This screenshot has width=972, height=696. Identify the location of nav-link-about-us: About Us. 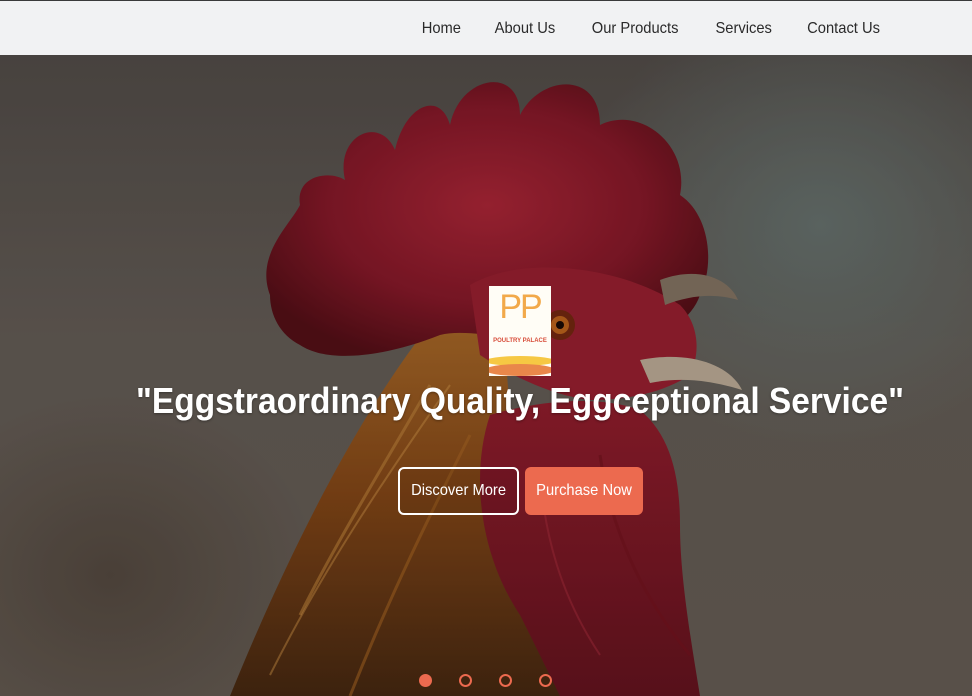
(525, 29).